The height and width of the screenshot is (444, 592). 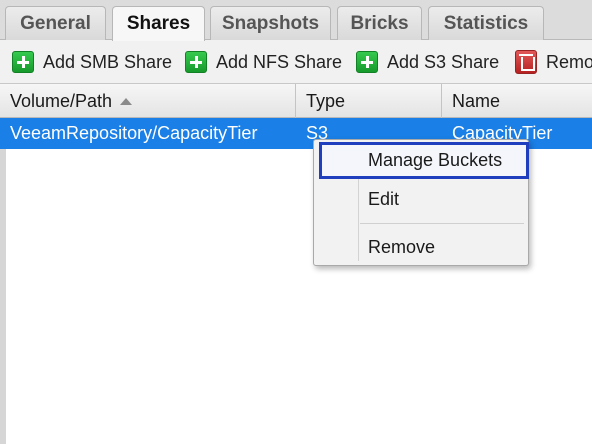 I want to click on context-menu: Manage Buckets Edit Remove, so click(x=421, y=202).